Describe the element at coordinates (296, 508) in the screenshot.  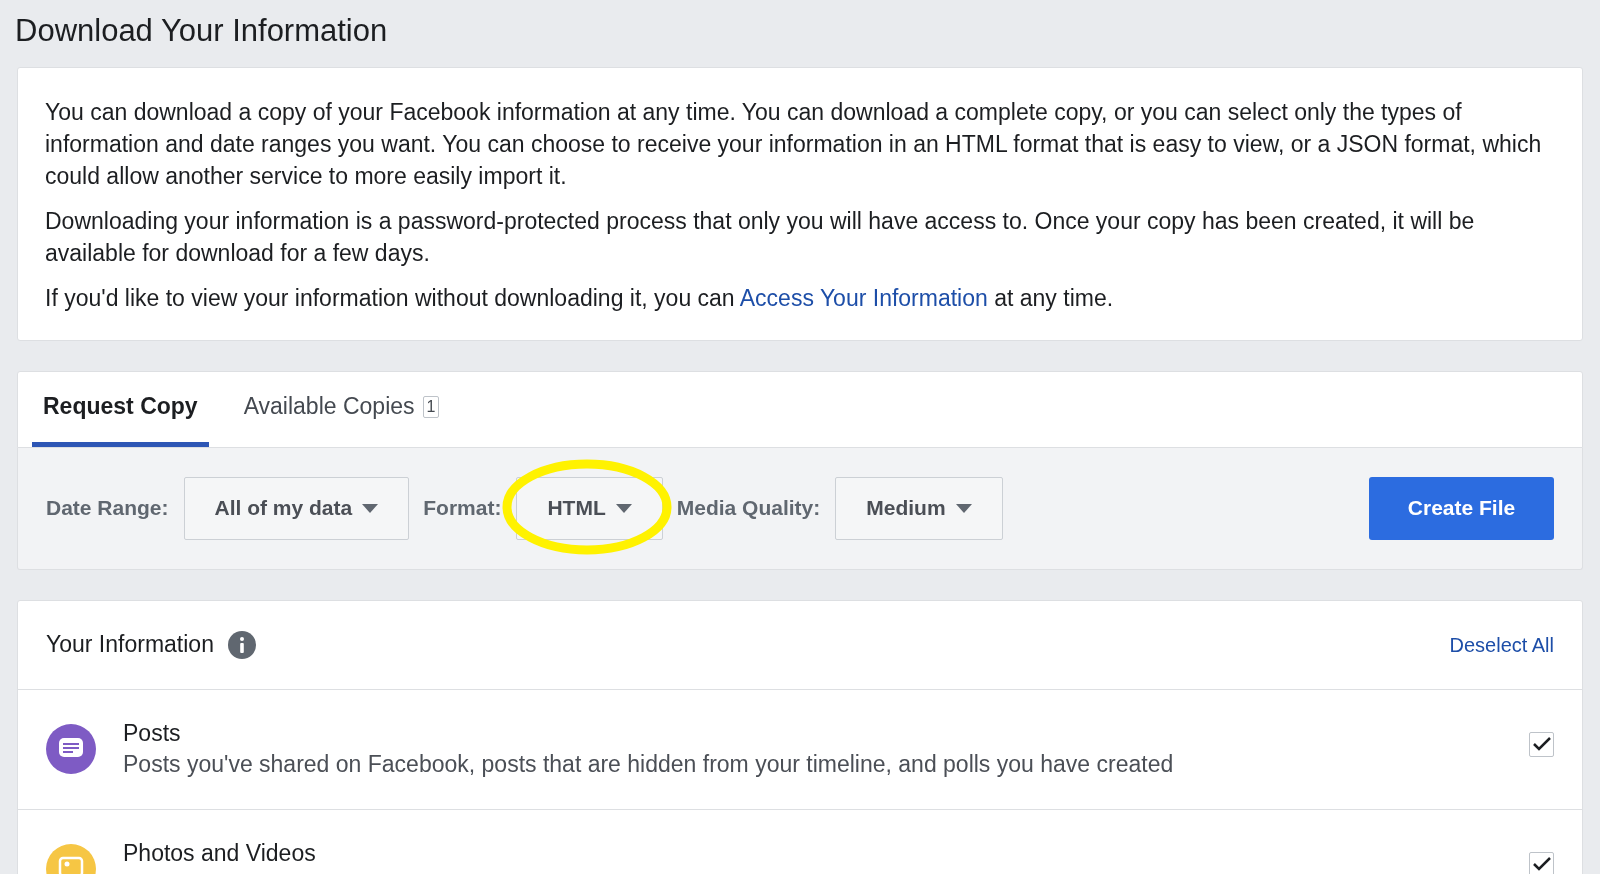
I see `dropdown: All of my data` at that location.